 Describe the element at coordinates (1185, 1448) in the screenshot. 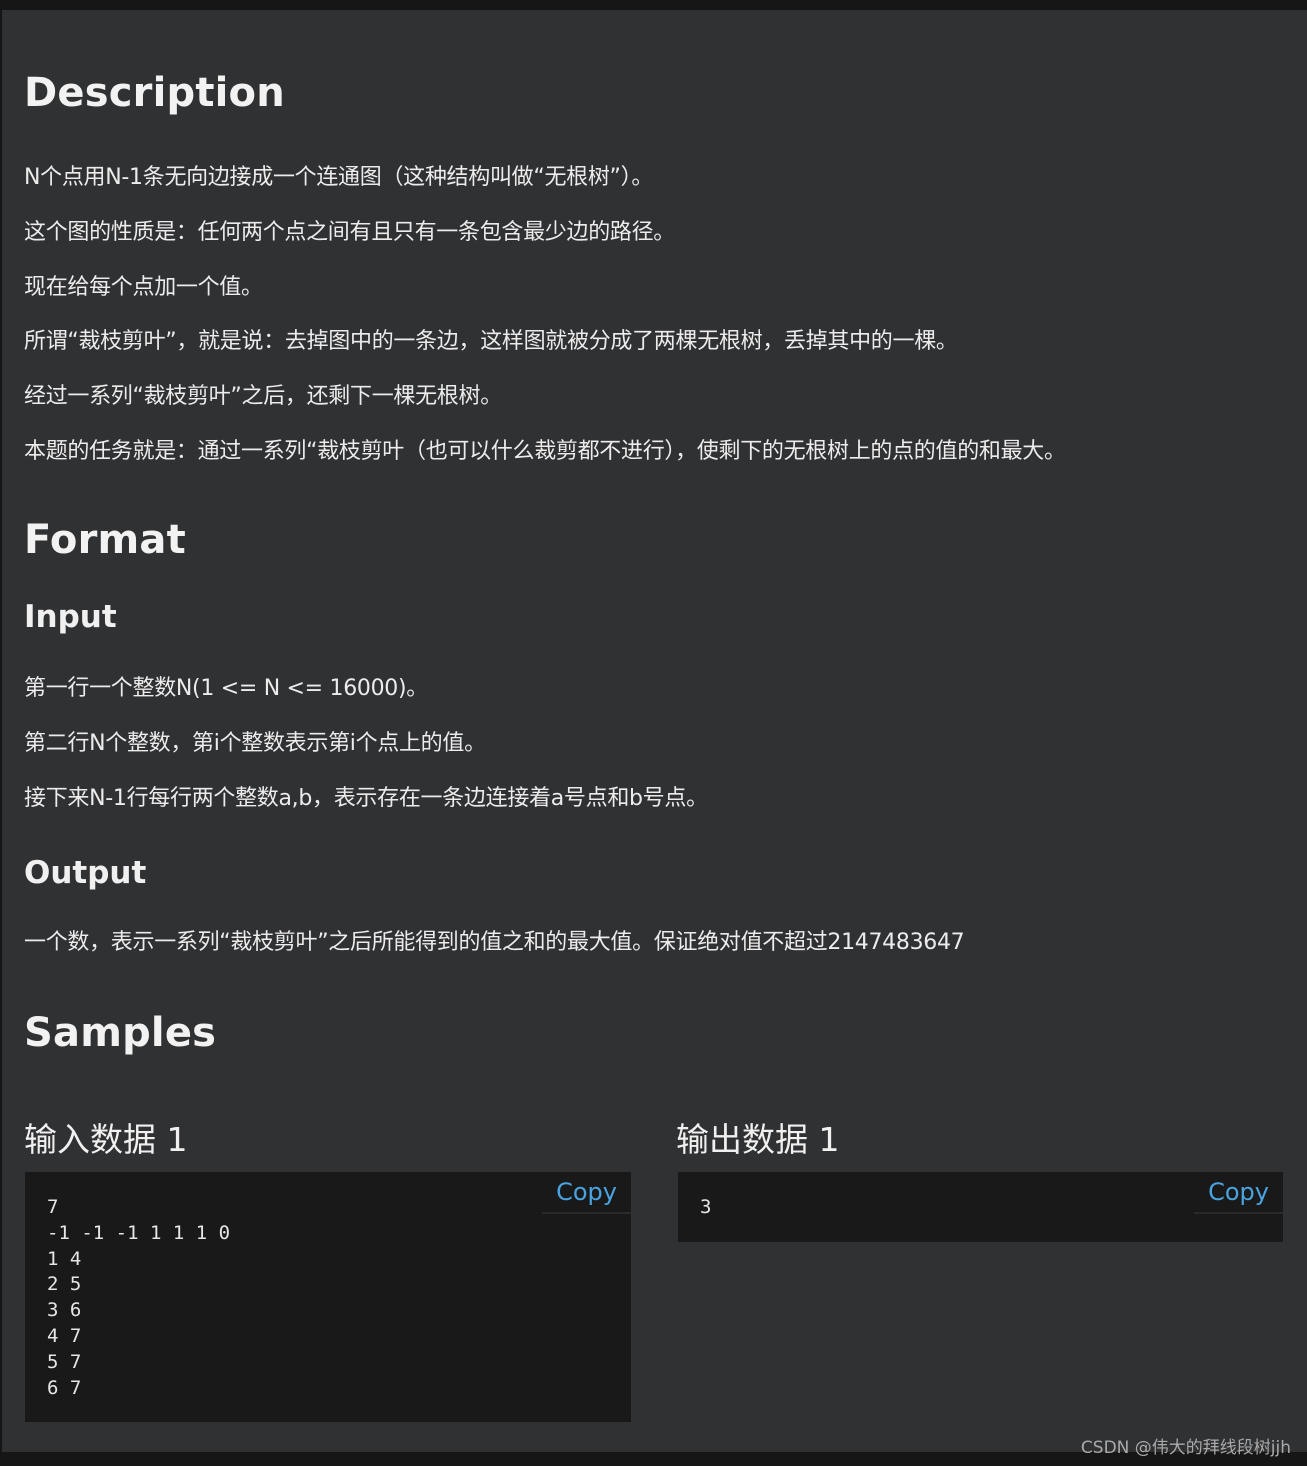

I see `csdn-watermark: CSDN @伟大的拜线段树jjh` at that location.